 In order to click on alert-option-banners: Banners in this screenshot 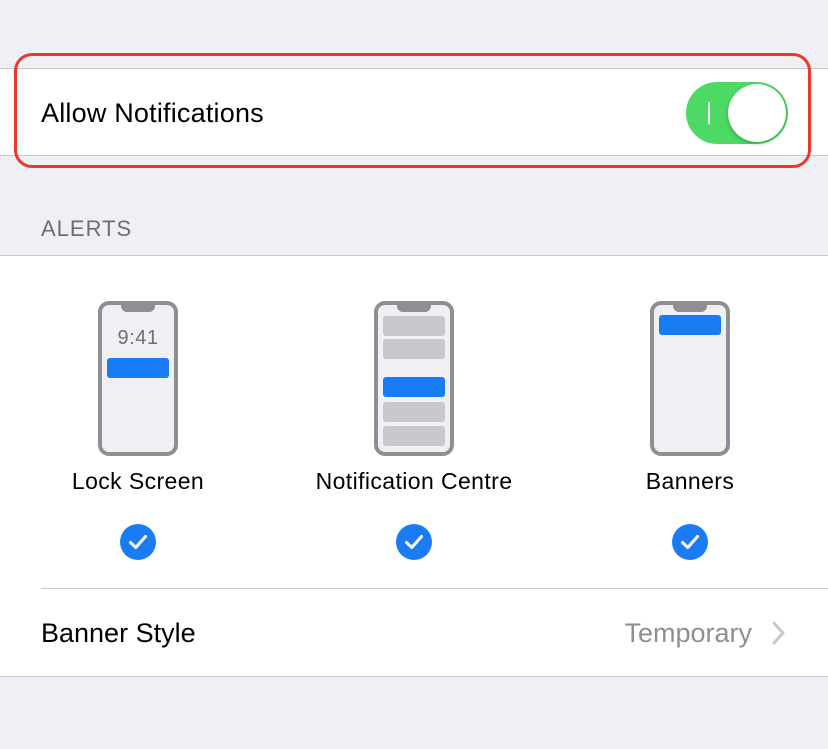, I will do `click(690, 421)`.